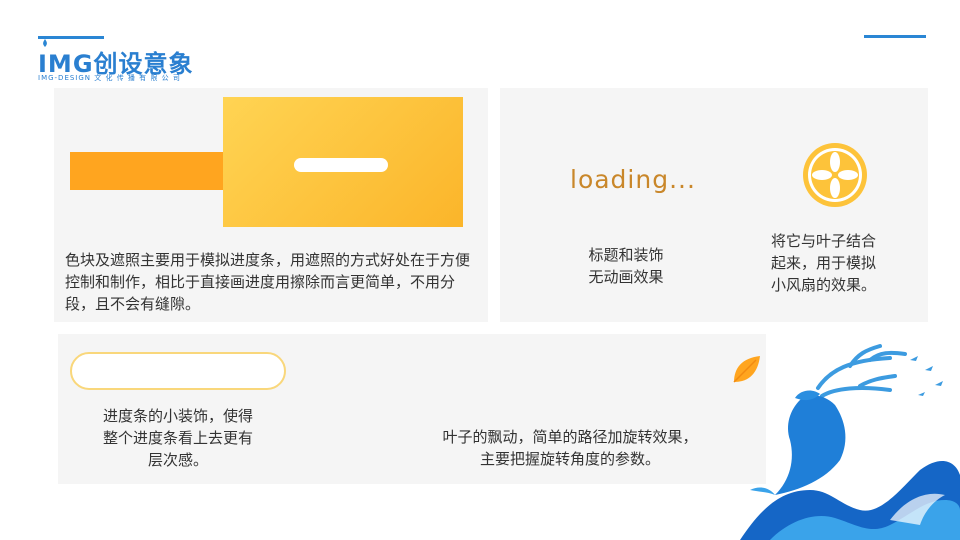 This screenshot has width=960, height=540. I want to click on progress-outline-pill, so click(178, 371).